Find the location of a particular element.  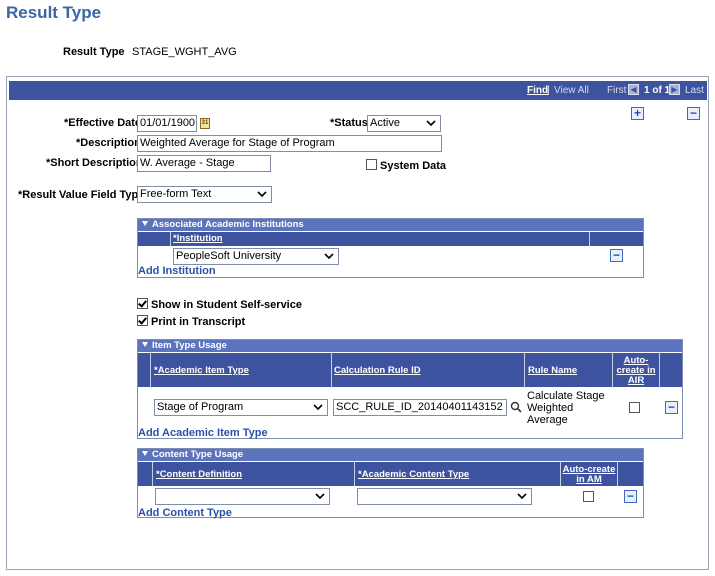

content-type-grid-header: Content Type Usage is located at coordinates (390, 455).